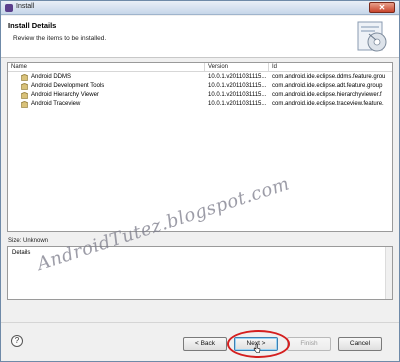  What do you see at coordinates (25, 6) in the screenshot?
I see `window-title: Install` at bounding box center [25, 6].